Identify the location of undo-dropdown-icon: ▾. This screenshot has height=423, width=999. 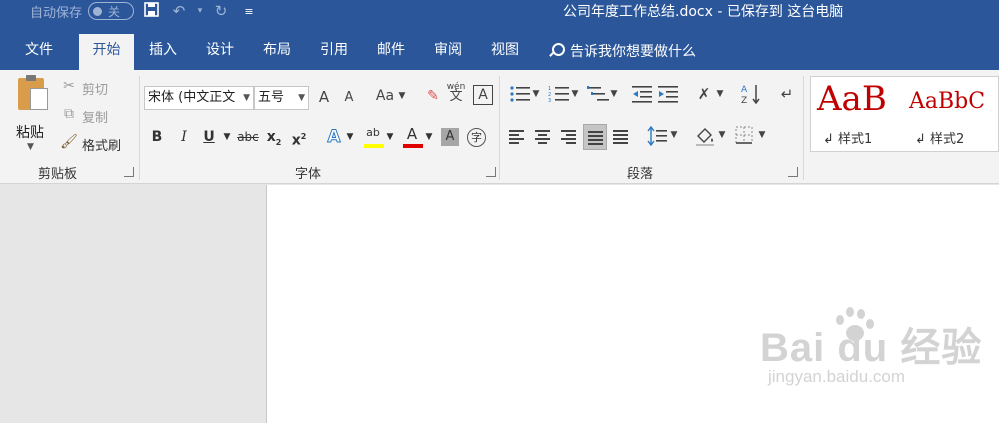
(200, 11).